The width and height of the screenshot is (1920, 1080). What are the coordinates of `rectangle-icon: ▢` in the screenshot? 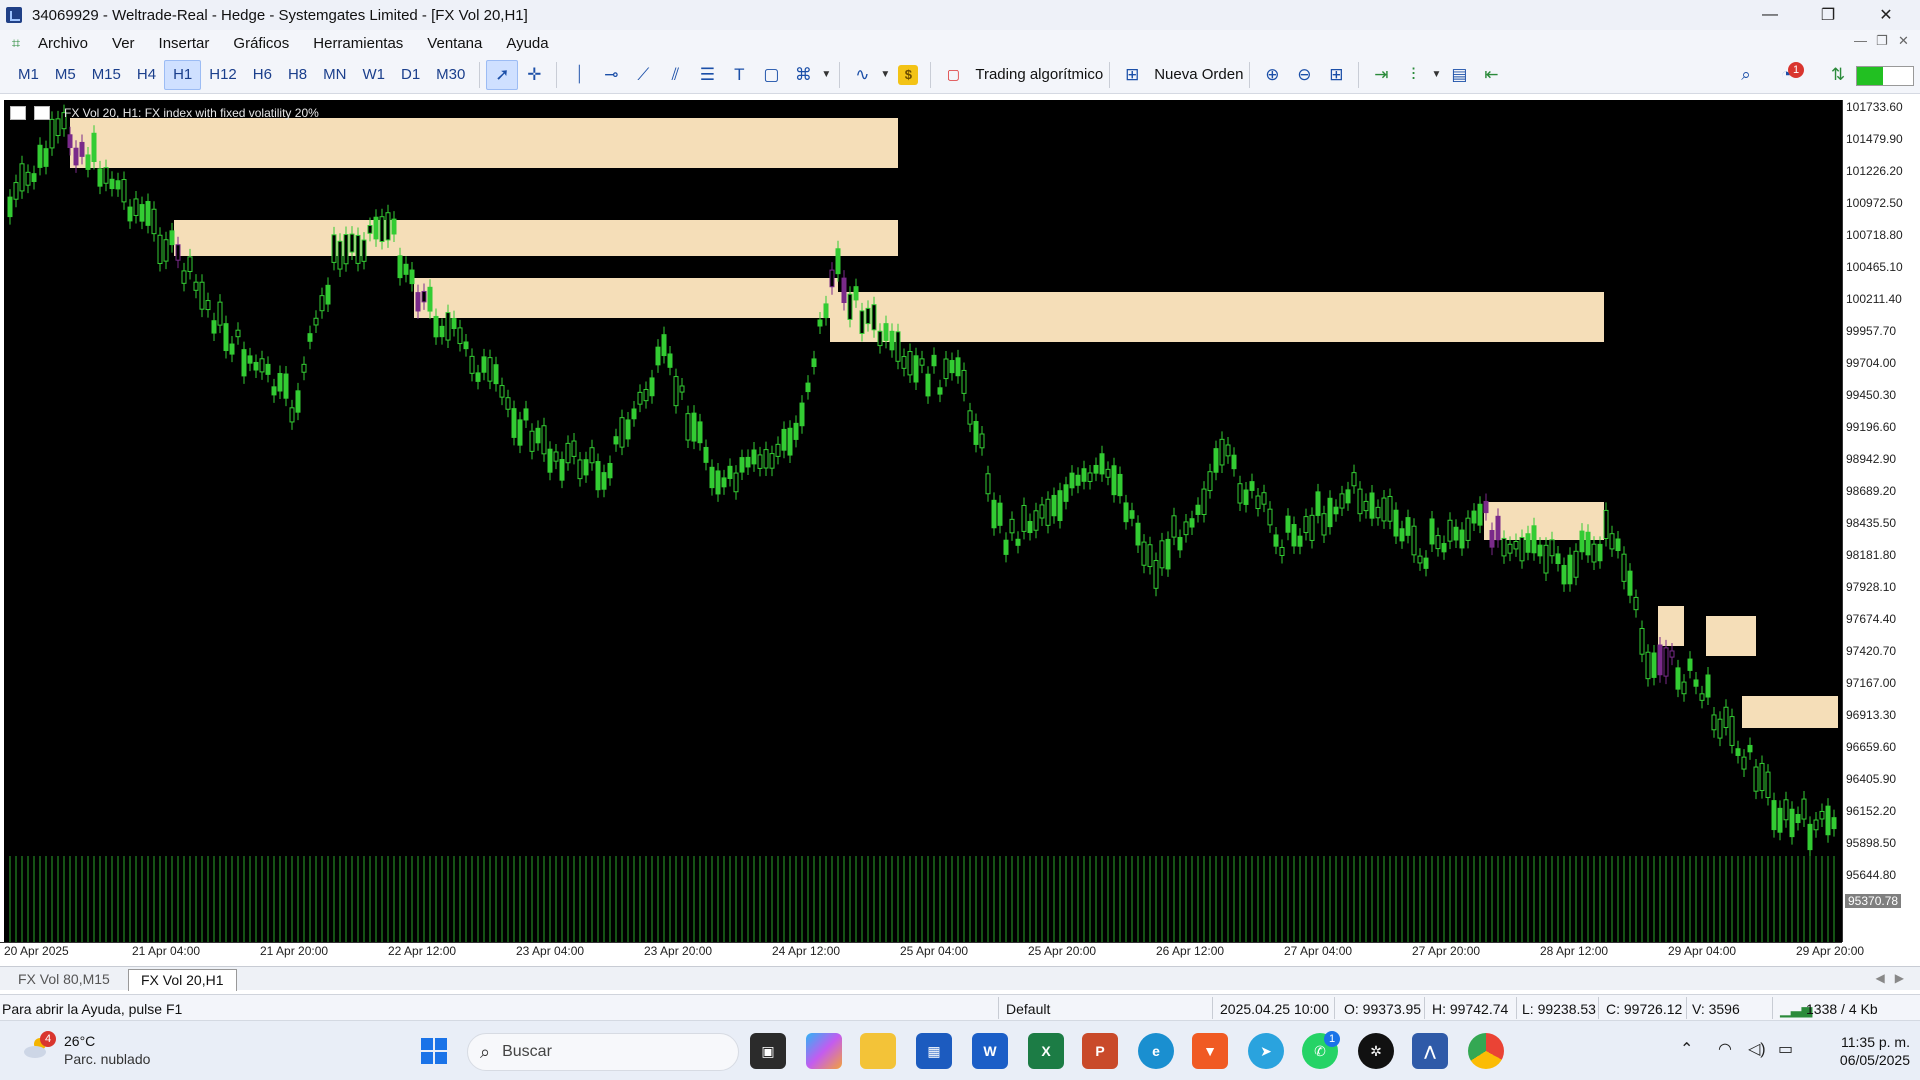 It's located at (771, 75).